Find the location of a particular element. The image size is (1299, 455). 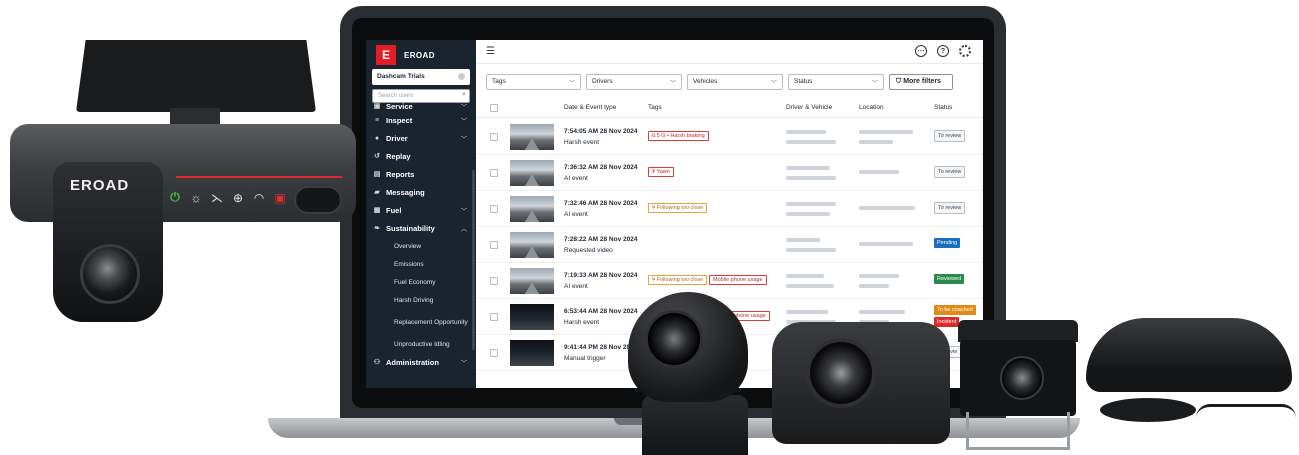

more-filters-button: ⛉ More filters is located at coordinates (921, 82).